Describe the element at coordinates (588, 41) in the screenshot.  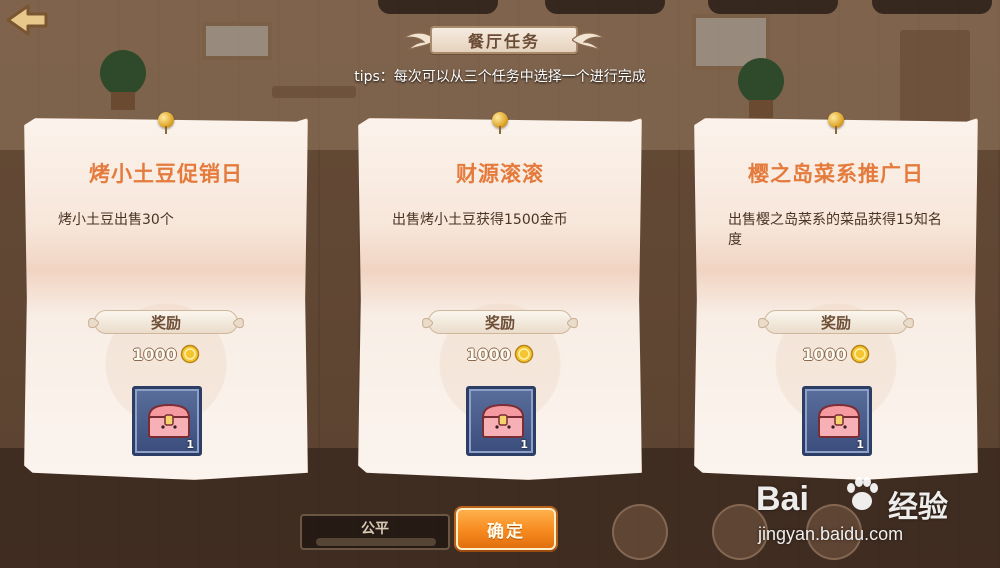
I see `ornament-icon` at that location.